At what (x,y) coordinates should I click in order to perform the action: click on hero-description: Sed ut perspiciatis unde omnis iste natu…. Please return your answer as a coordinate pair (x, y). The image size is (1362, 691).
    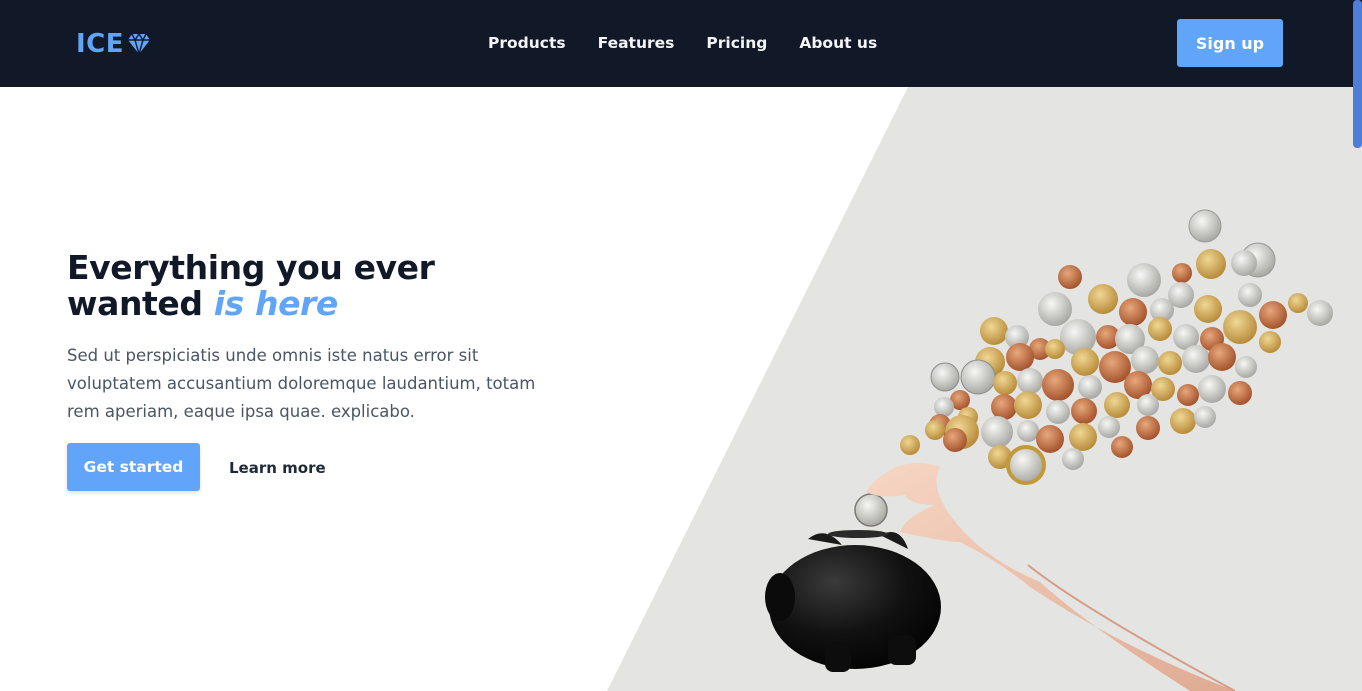
    Looking at the image, I should click on (301, 383).